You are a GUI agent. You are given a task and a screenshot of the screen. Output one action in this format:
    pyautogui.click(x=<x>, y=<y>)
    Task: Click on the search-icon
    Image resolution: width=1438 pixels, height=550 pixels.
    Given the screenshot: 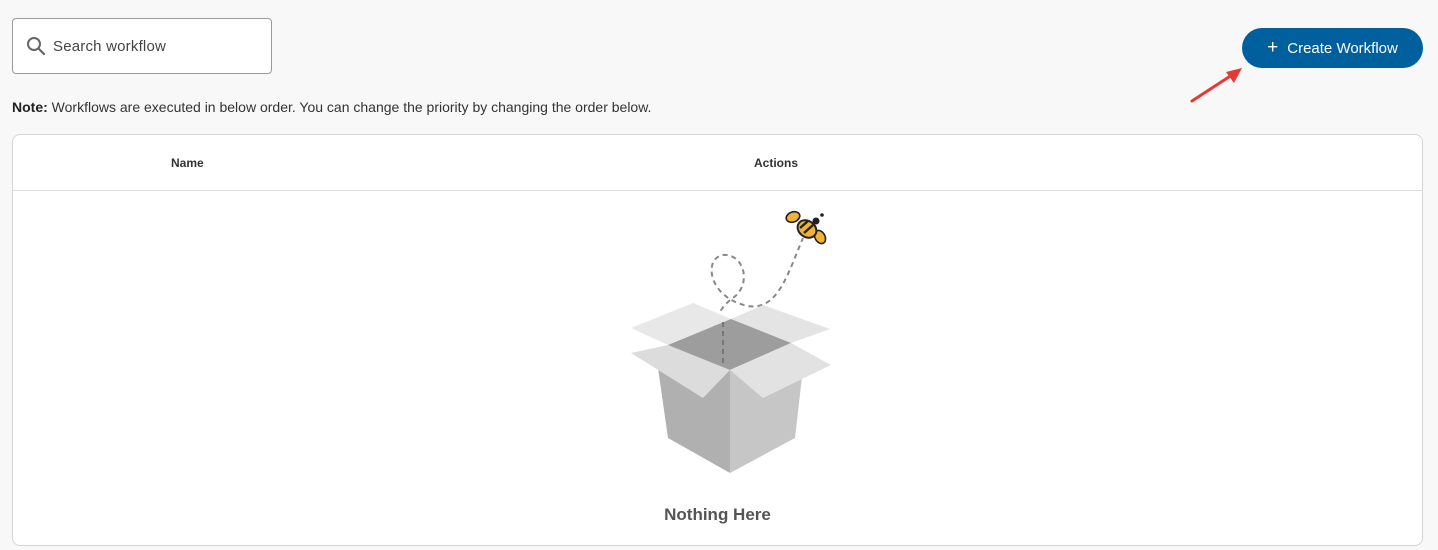 What is the action you would take?
    pyautogui.click(x=36, y=46)
    